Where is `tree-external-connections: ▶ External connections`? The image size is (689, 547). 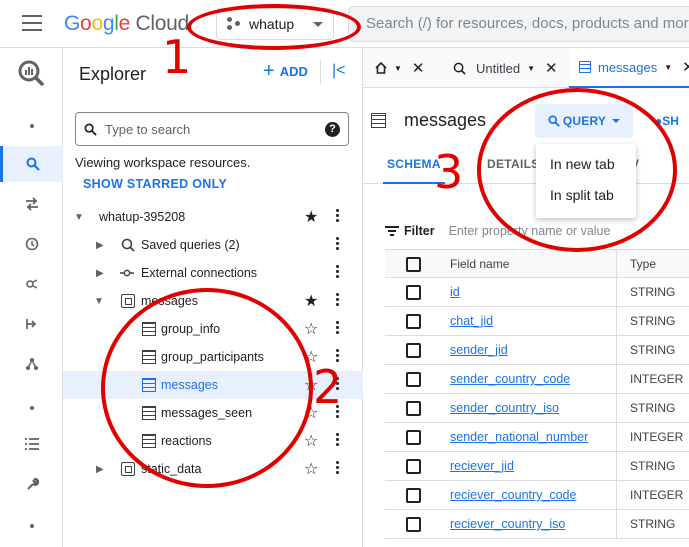 tree-external-connections: ▶ External connections is located at coordinates (213, 273).